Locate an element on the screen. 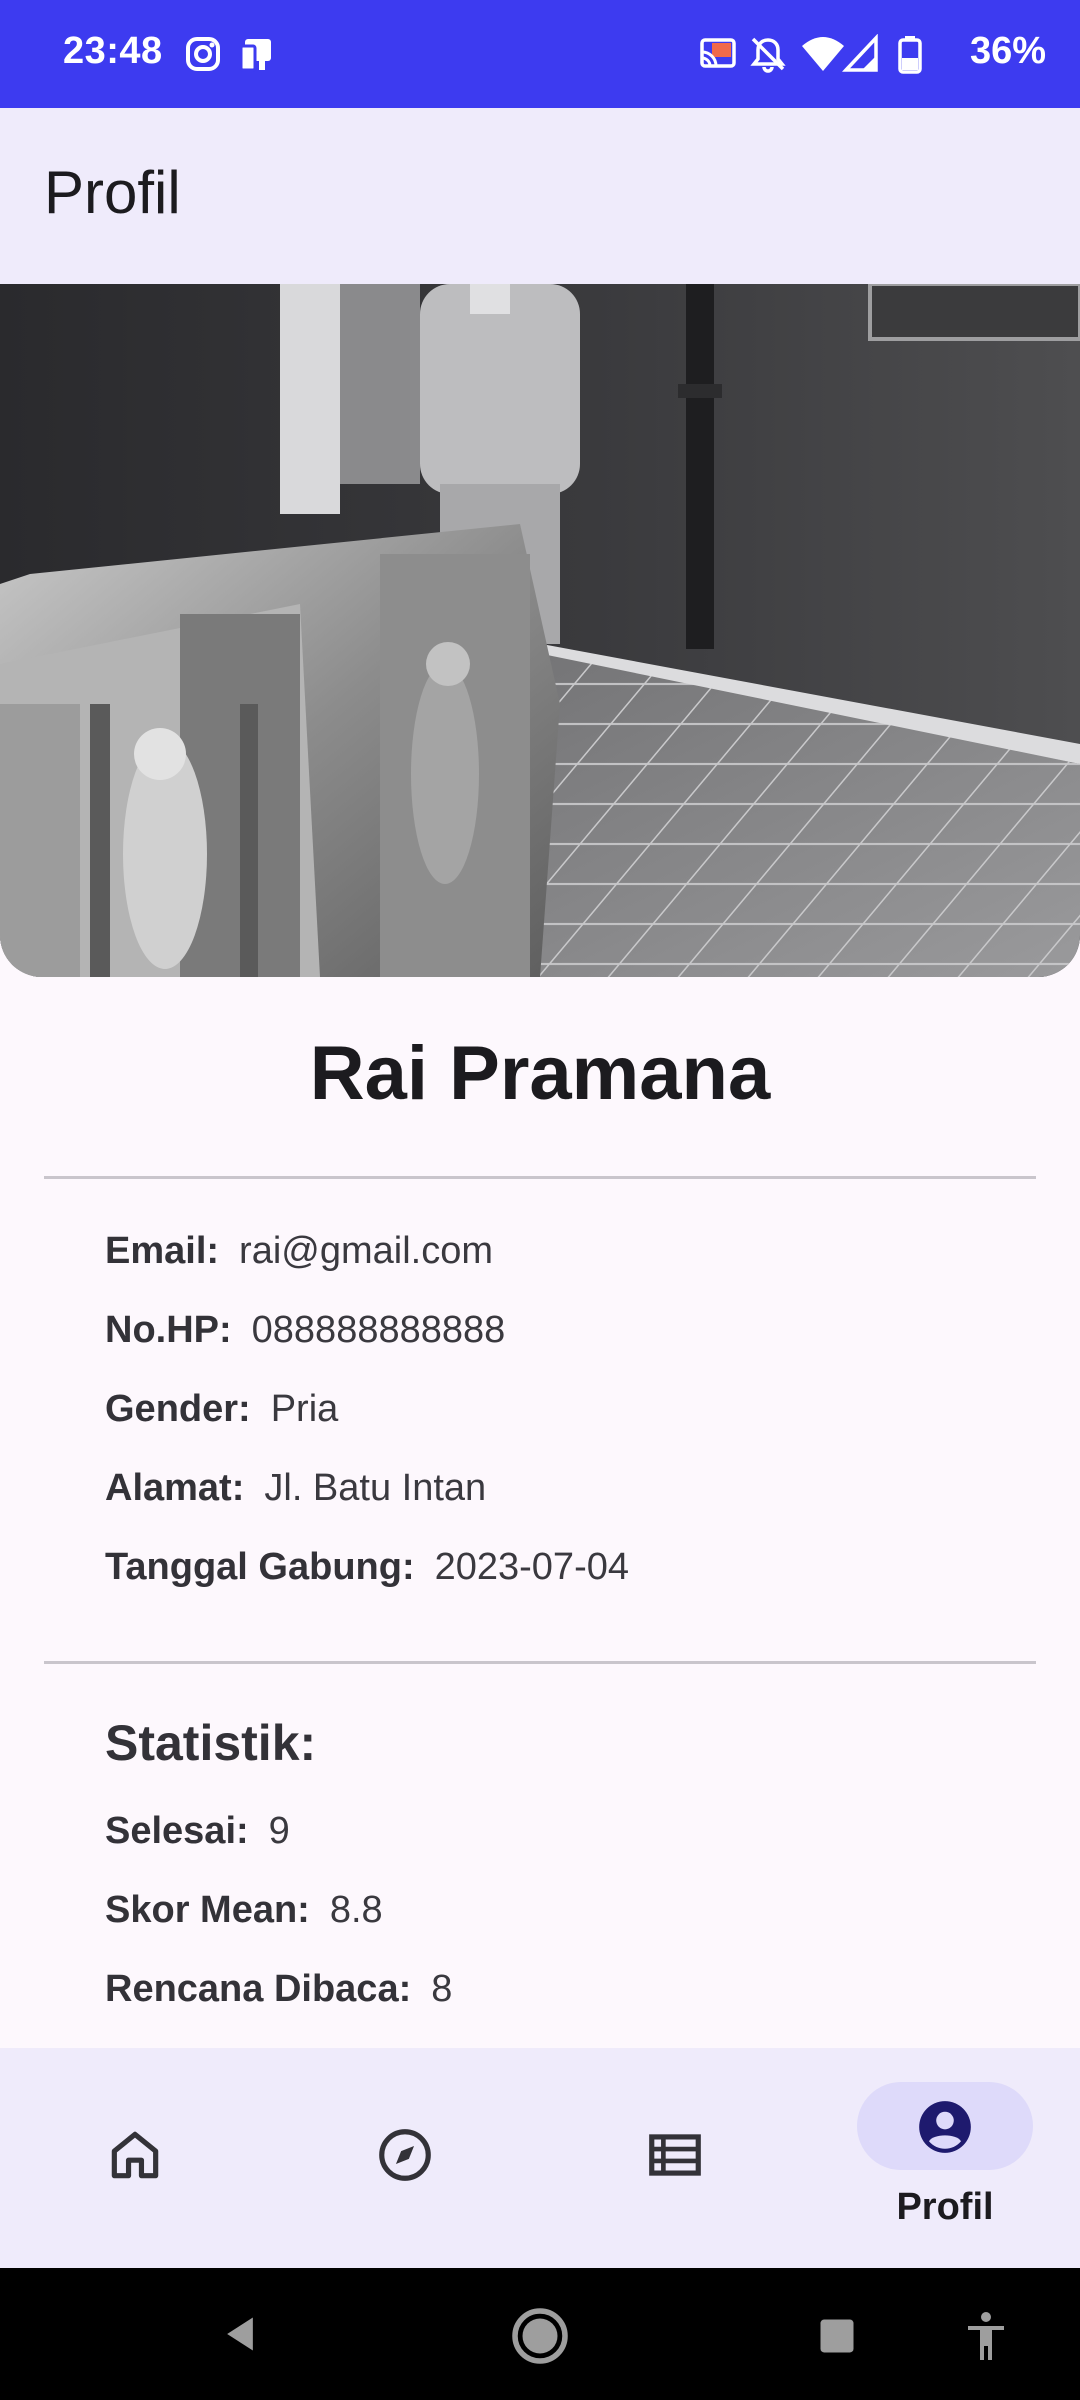 The width and height of the screenshot is (1080, 2400). nav-item-home is located at coordinates (135, 2158).